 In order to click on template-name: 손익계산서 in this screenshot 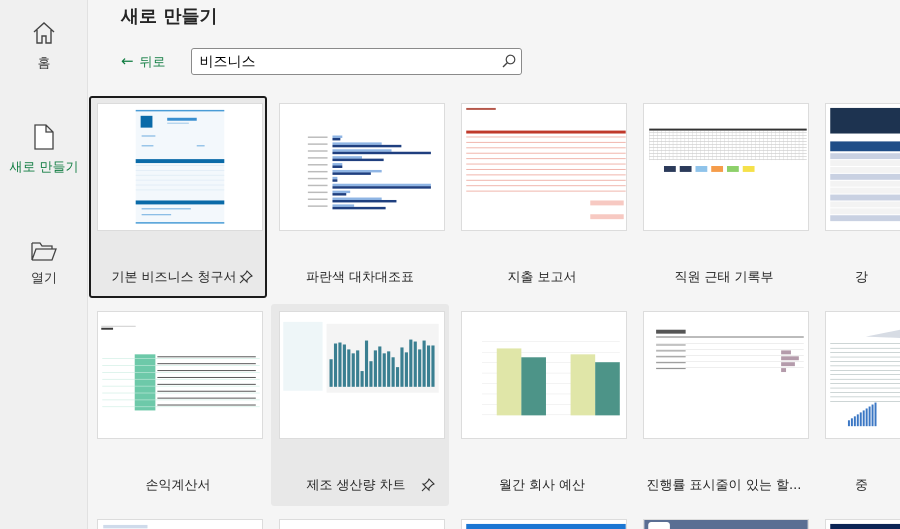, I will do `click(178, 486)`.